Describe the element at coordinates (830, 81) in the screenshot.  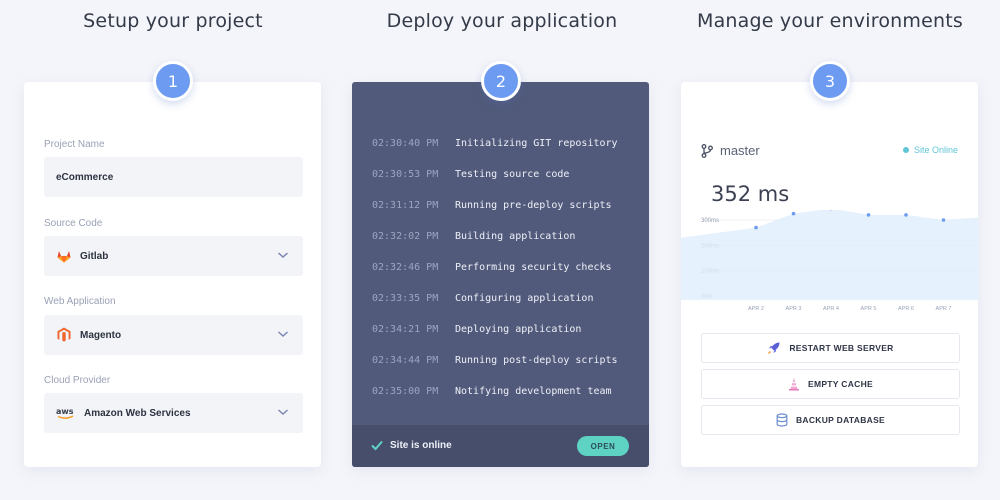
I see `step-badge-3: 3` at that location.